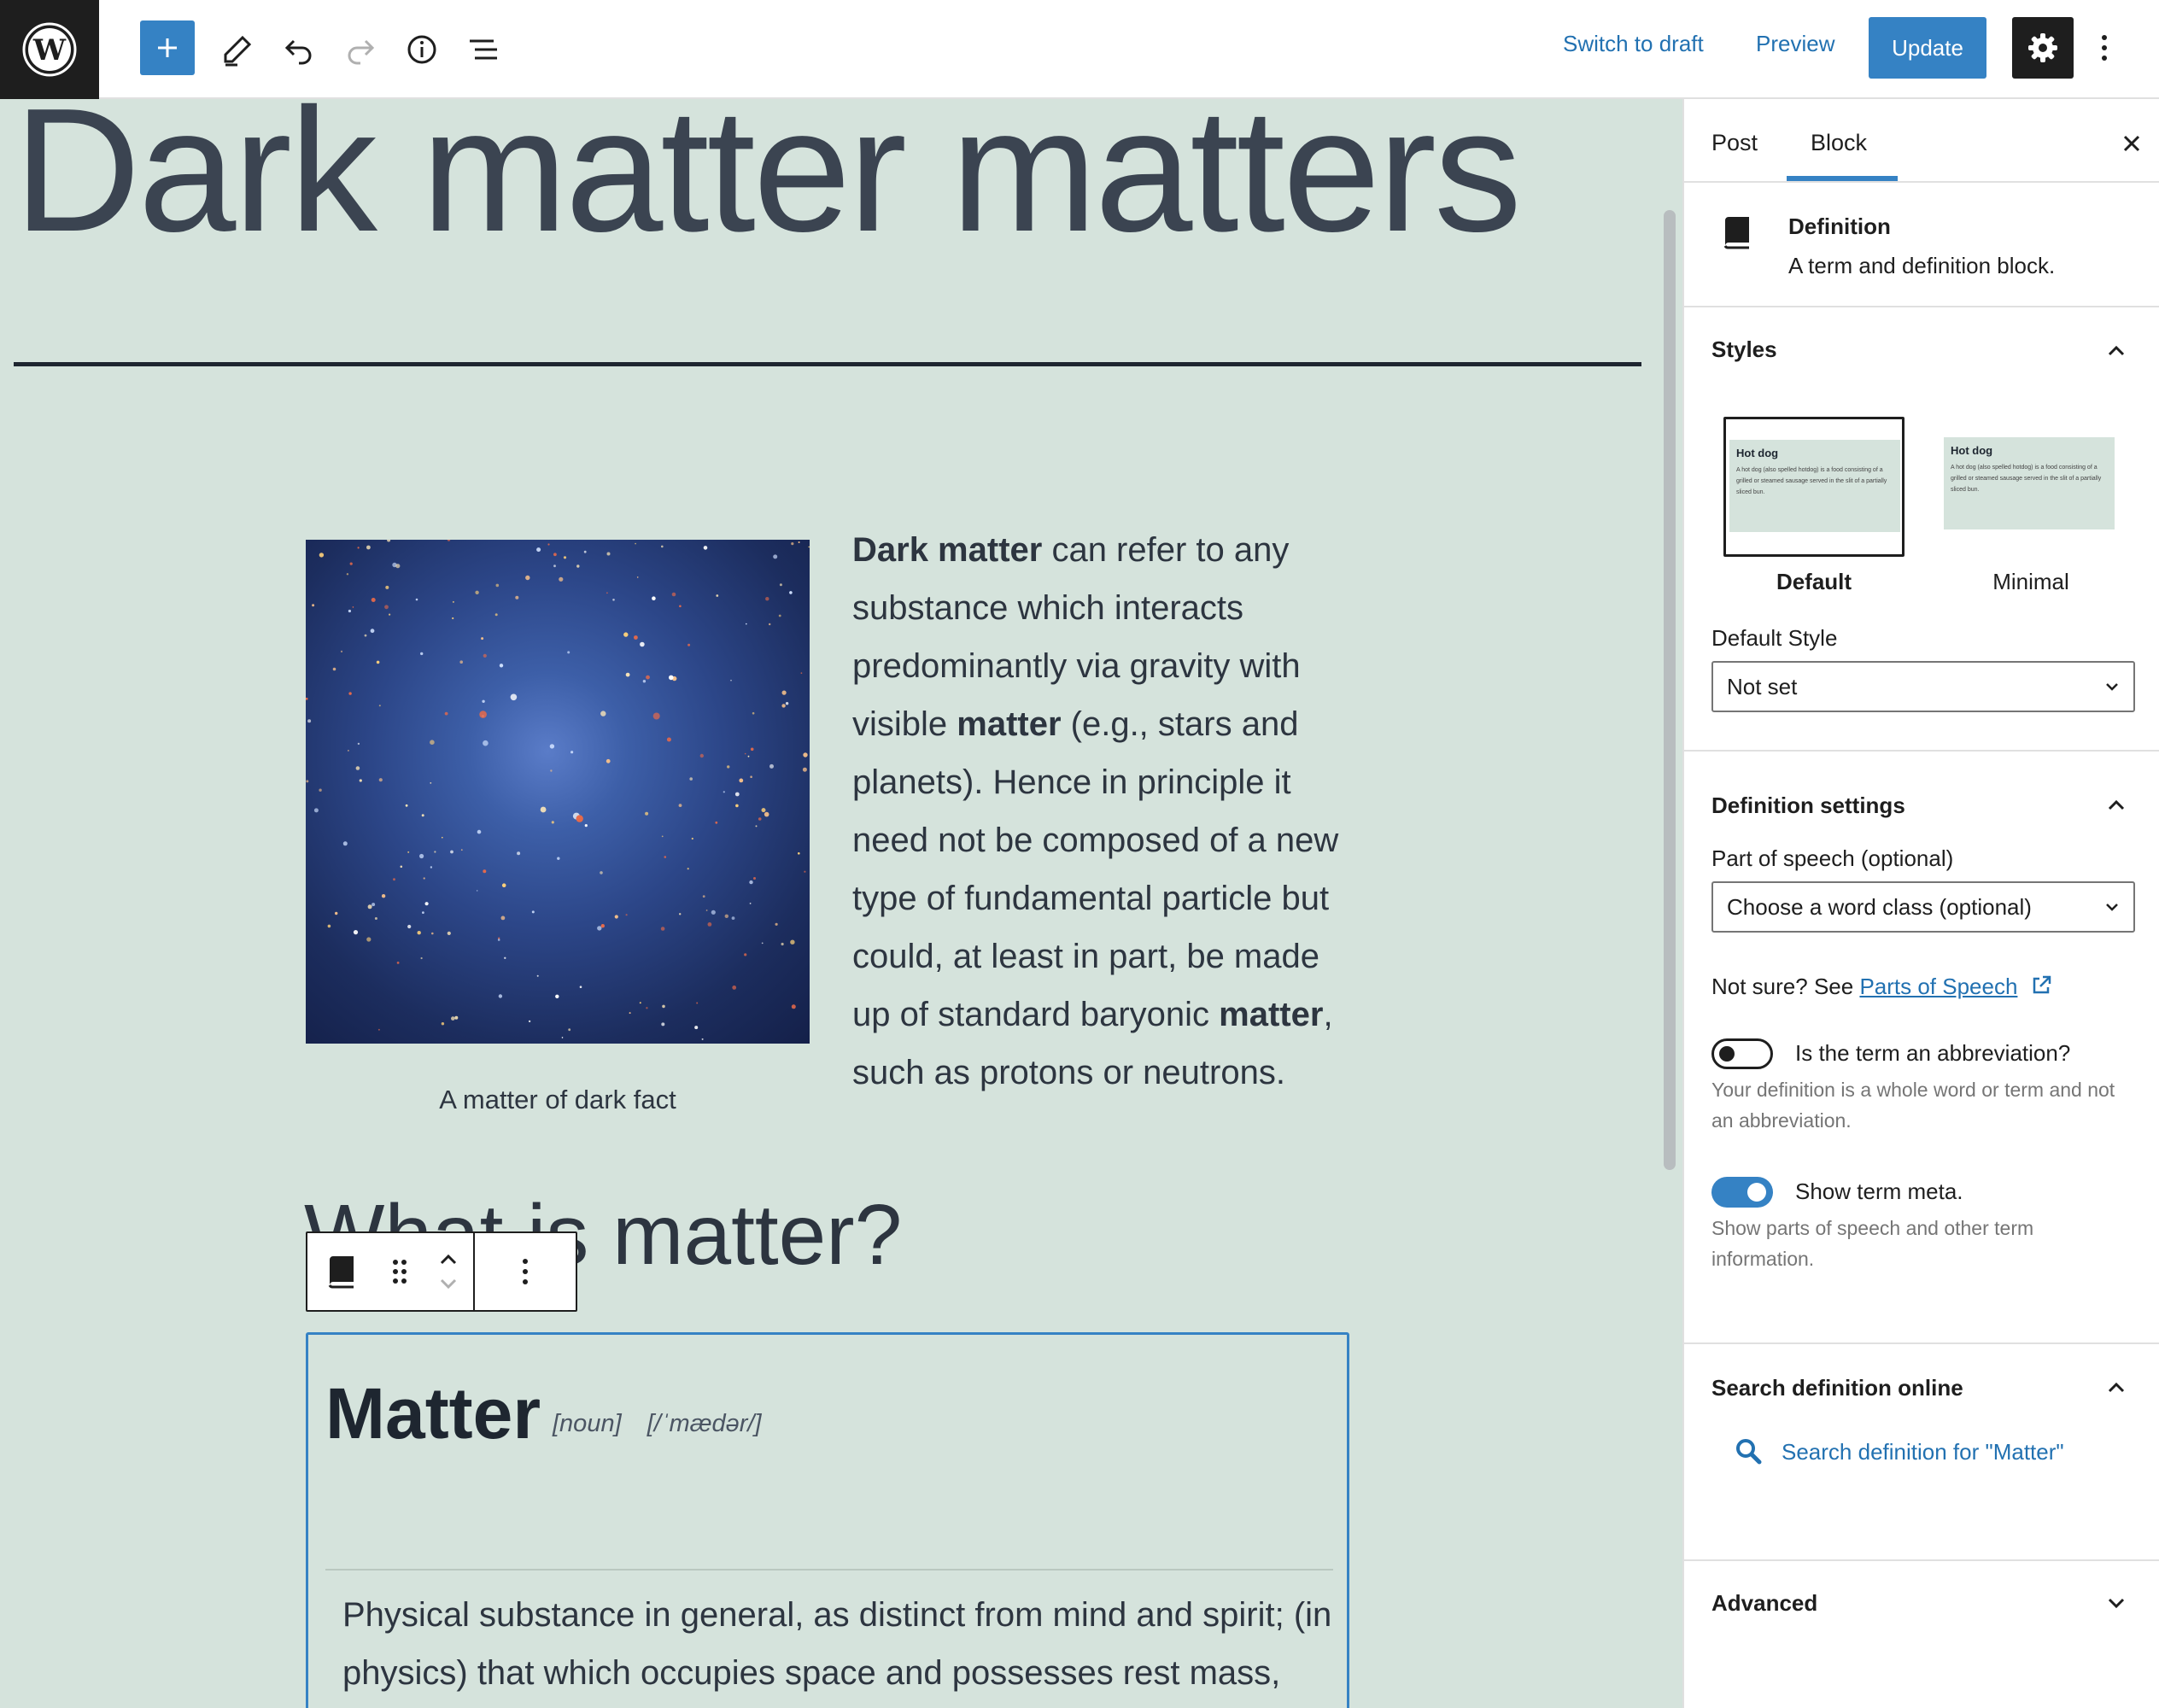  Describe the element at coordinates (1923, 686) in the screenshot. I see `default-style-select: Not set` at that location.